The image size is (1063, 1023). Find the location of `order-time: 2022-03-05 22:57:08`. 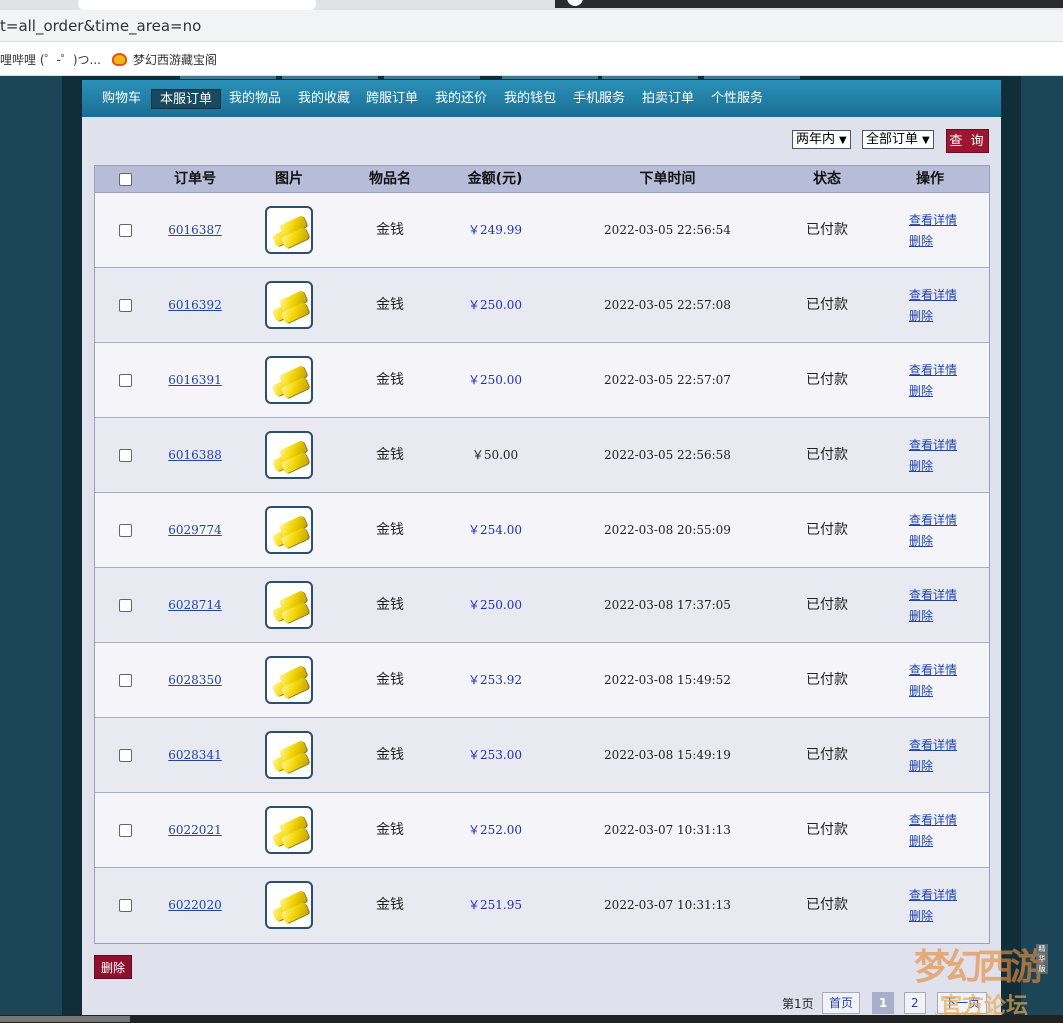

order-time: 2022-03-05 22:57:08 is located at coordinates (667, 305).